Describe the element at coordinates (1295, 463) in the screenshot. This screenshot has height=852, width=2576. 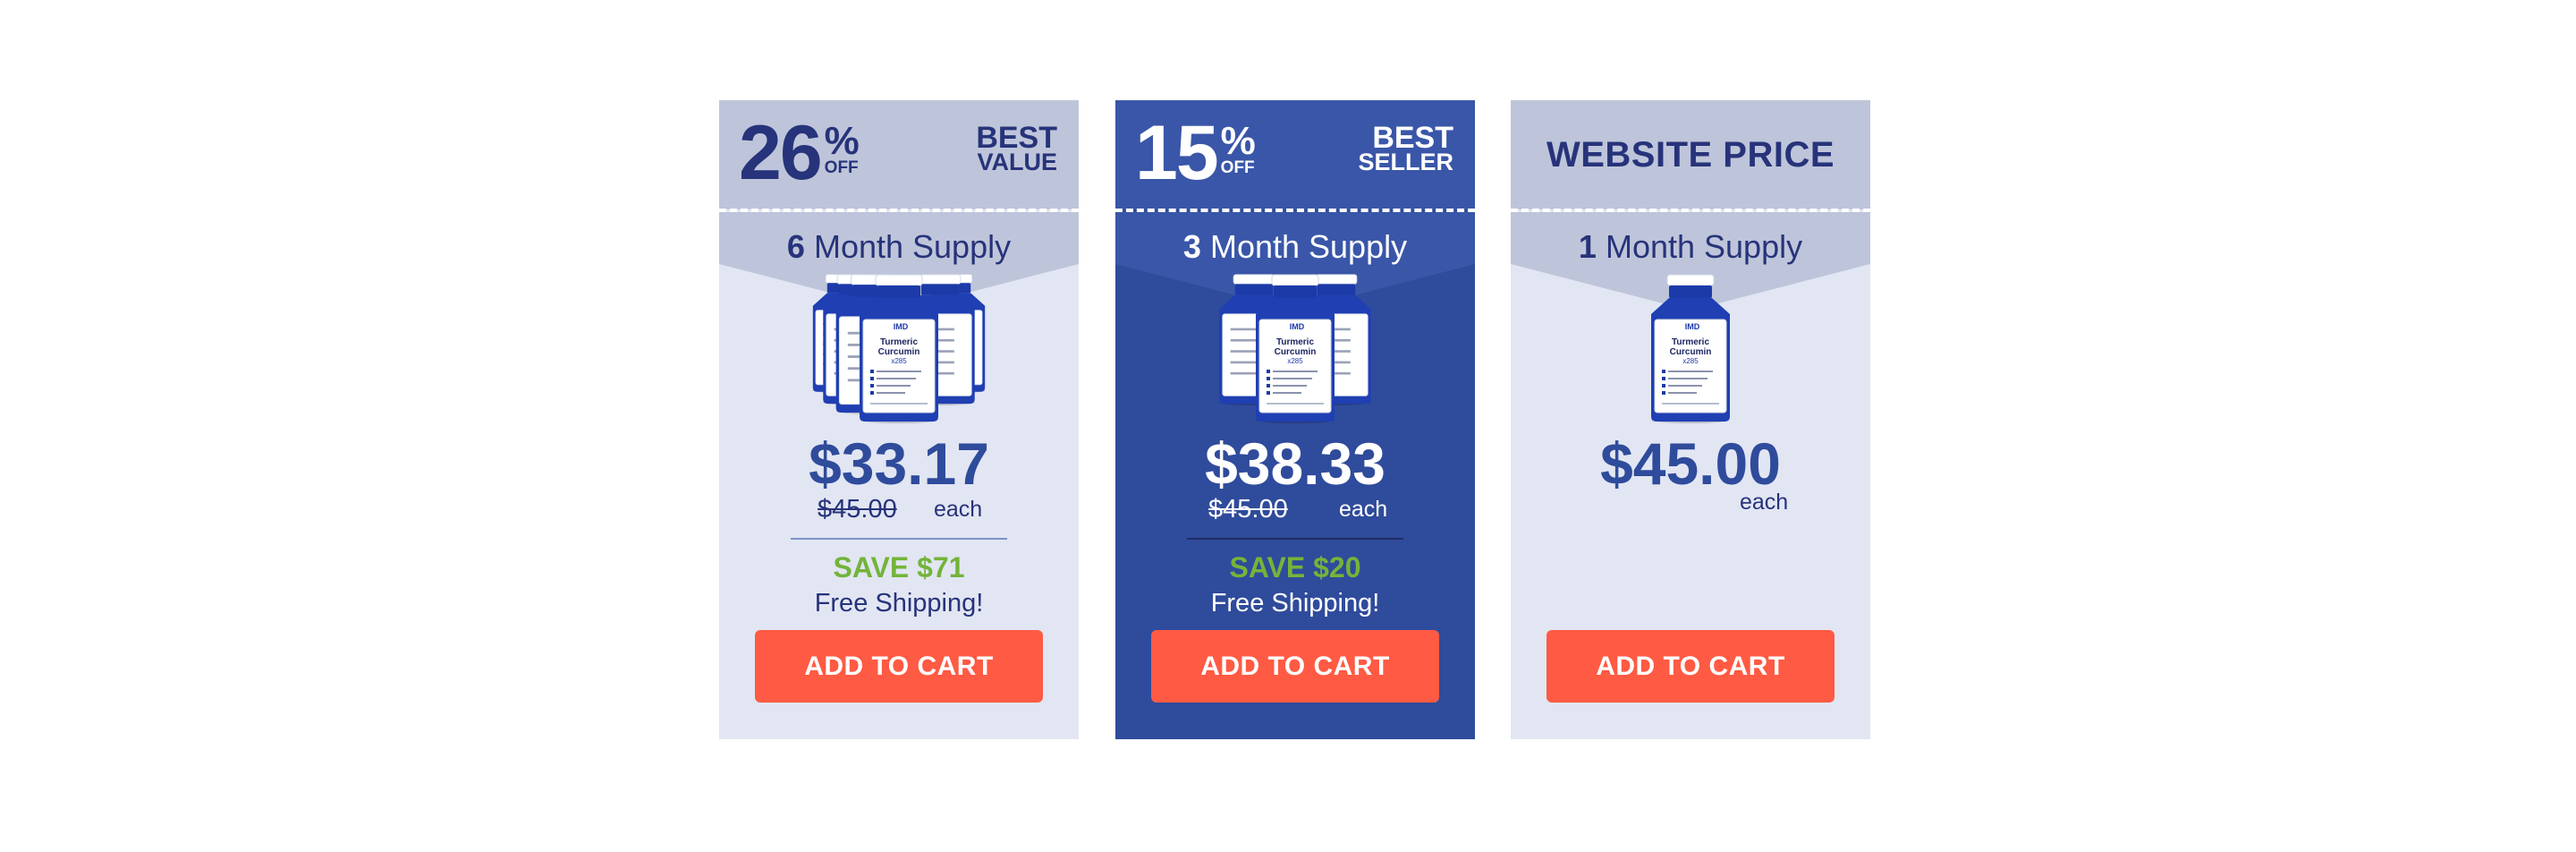
I see `unit-price: $38.33` at that location.